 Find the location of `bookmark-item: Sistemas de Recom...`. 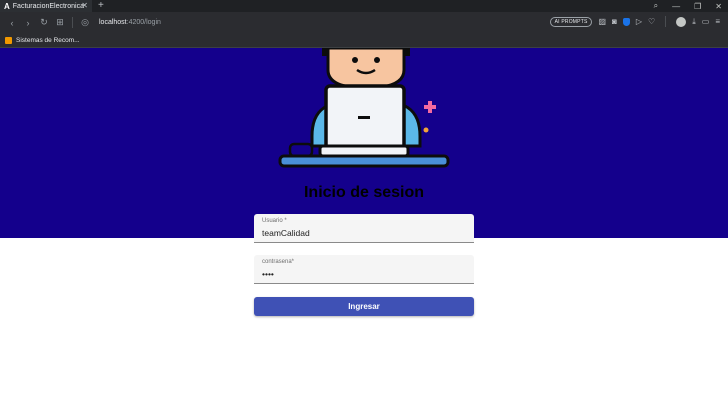

bookmark-item: Sistemas de Recom... is located at coordinates (48, 40).